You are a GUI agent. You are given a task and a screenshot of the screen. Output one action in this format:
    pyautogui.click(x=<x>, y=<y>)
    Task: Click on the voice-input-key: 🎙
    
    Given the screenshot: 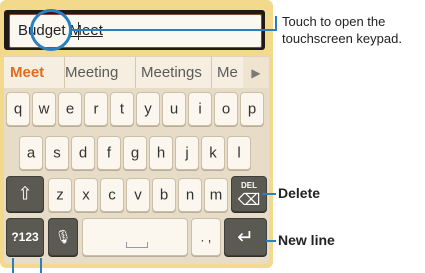 What is the action you would take?
    pyautogui.click(x=63, y=237)
    